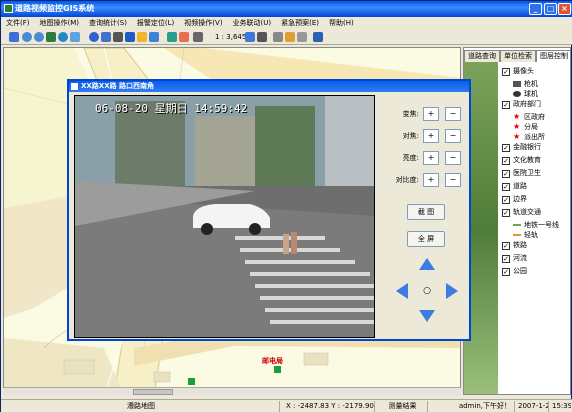 The width and height of the screenshot is (572, 412). Describe the element at coordinates (341, 23) in the screenshot. I see `menu-help: 帮助(H)` at that location.